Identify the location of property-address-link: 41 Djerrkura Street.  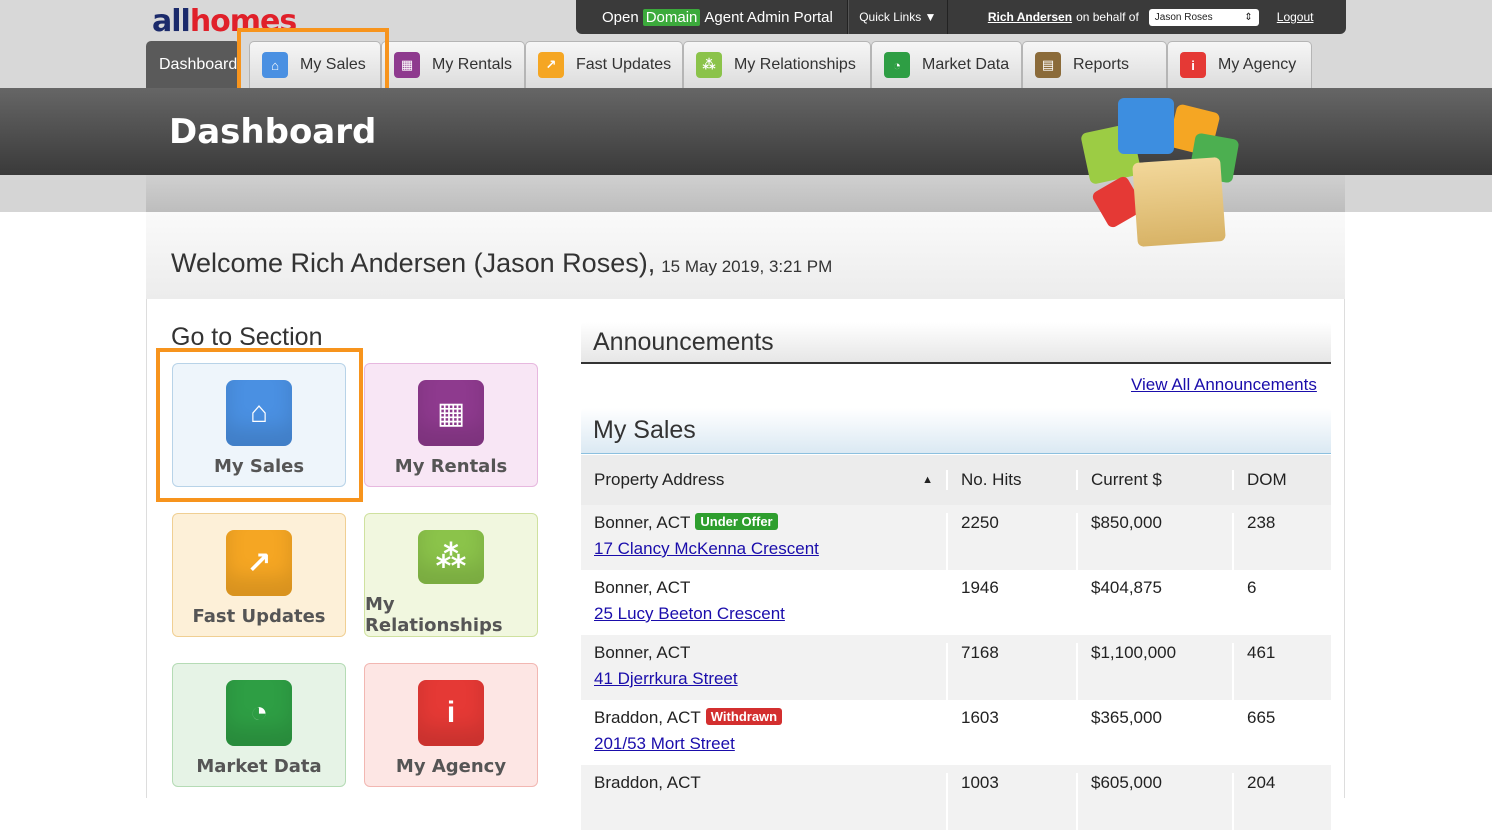
(763, 679).